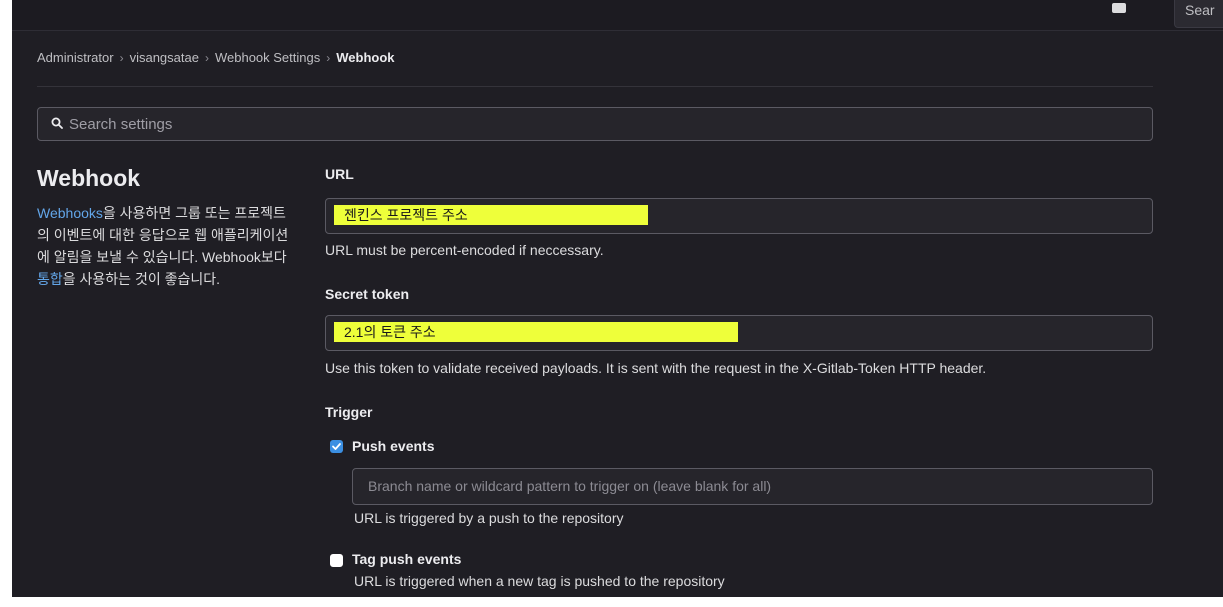 This screenshot has height=607, width=1223. I want to click on url-label: URL, so click(339, 174).